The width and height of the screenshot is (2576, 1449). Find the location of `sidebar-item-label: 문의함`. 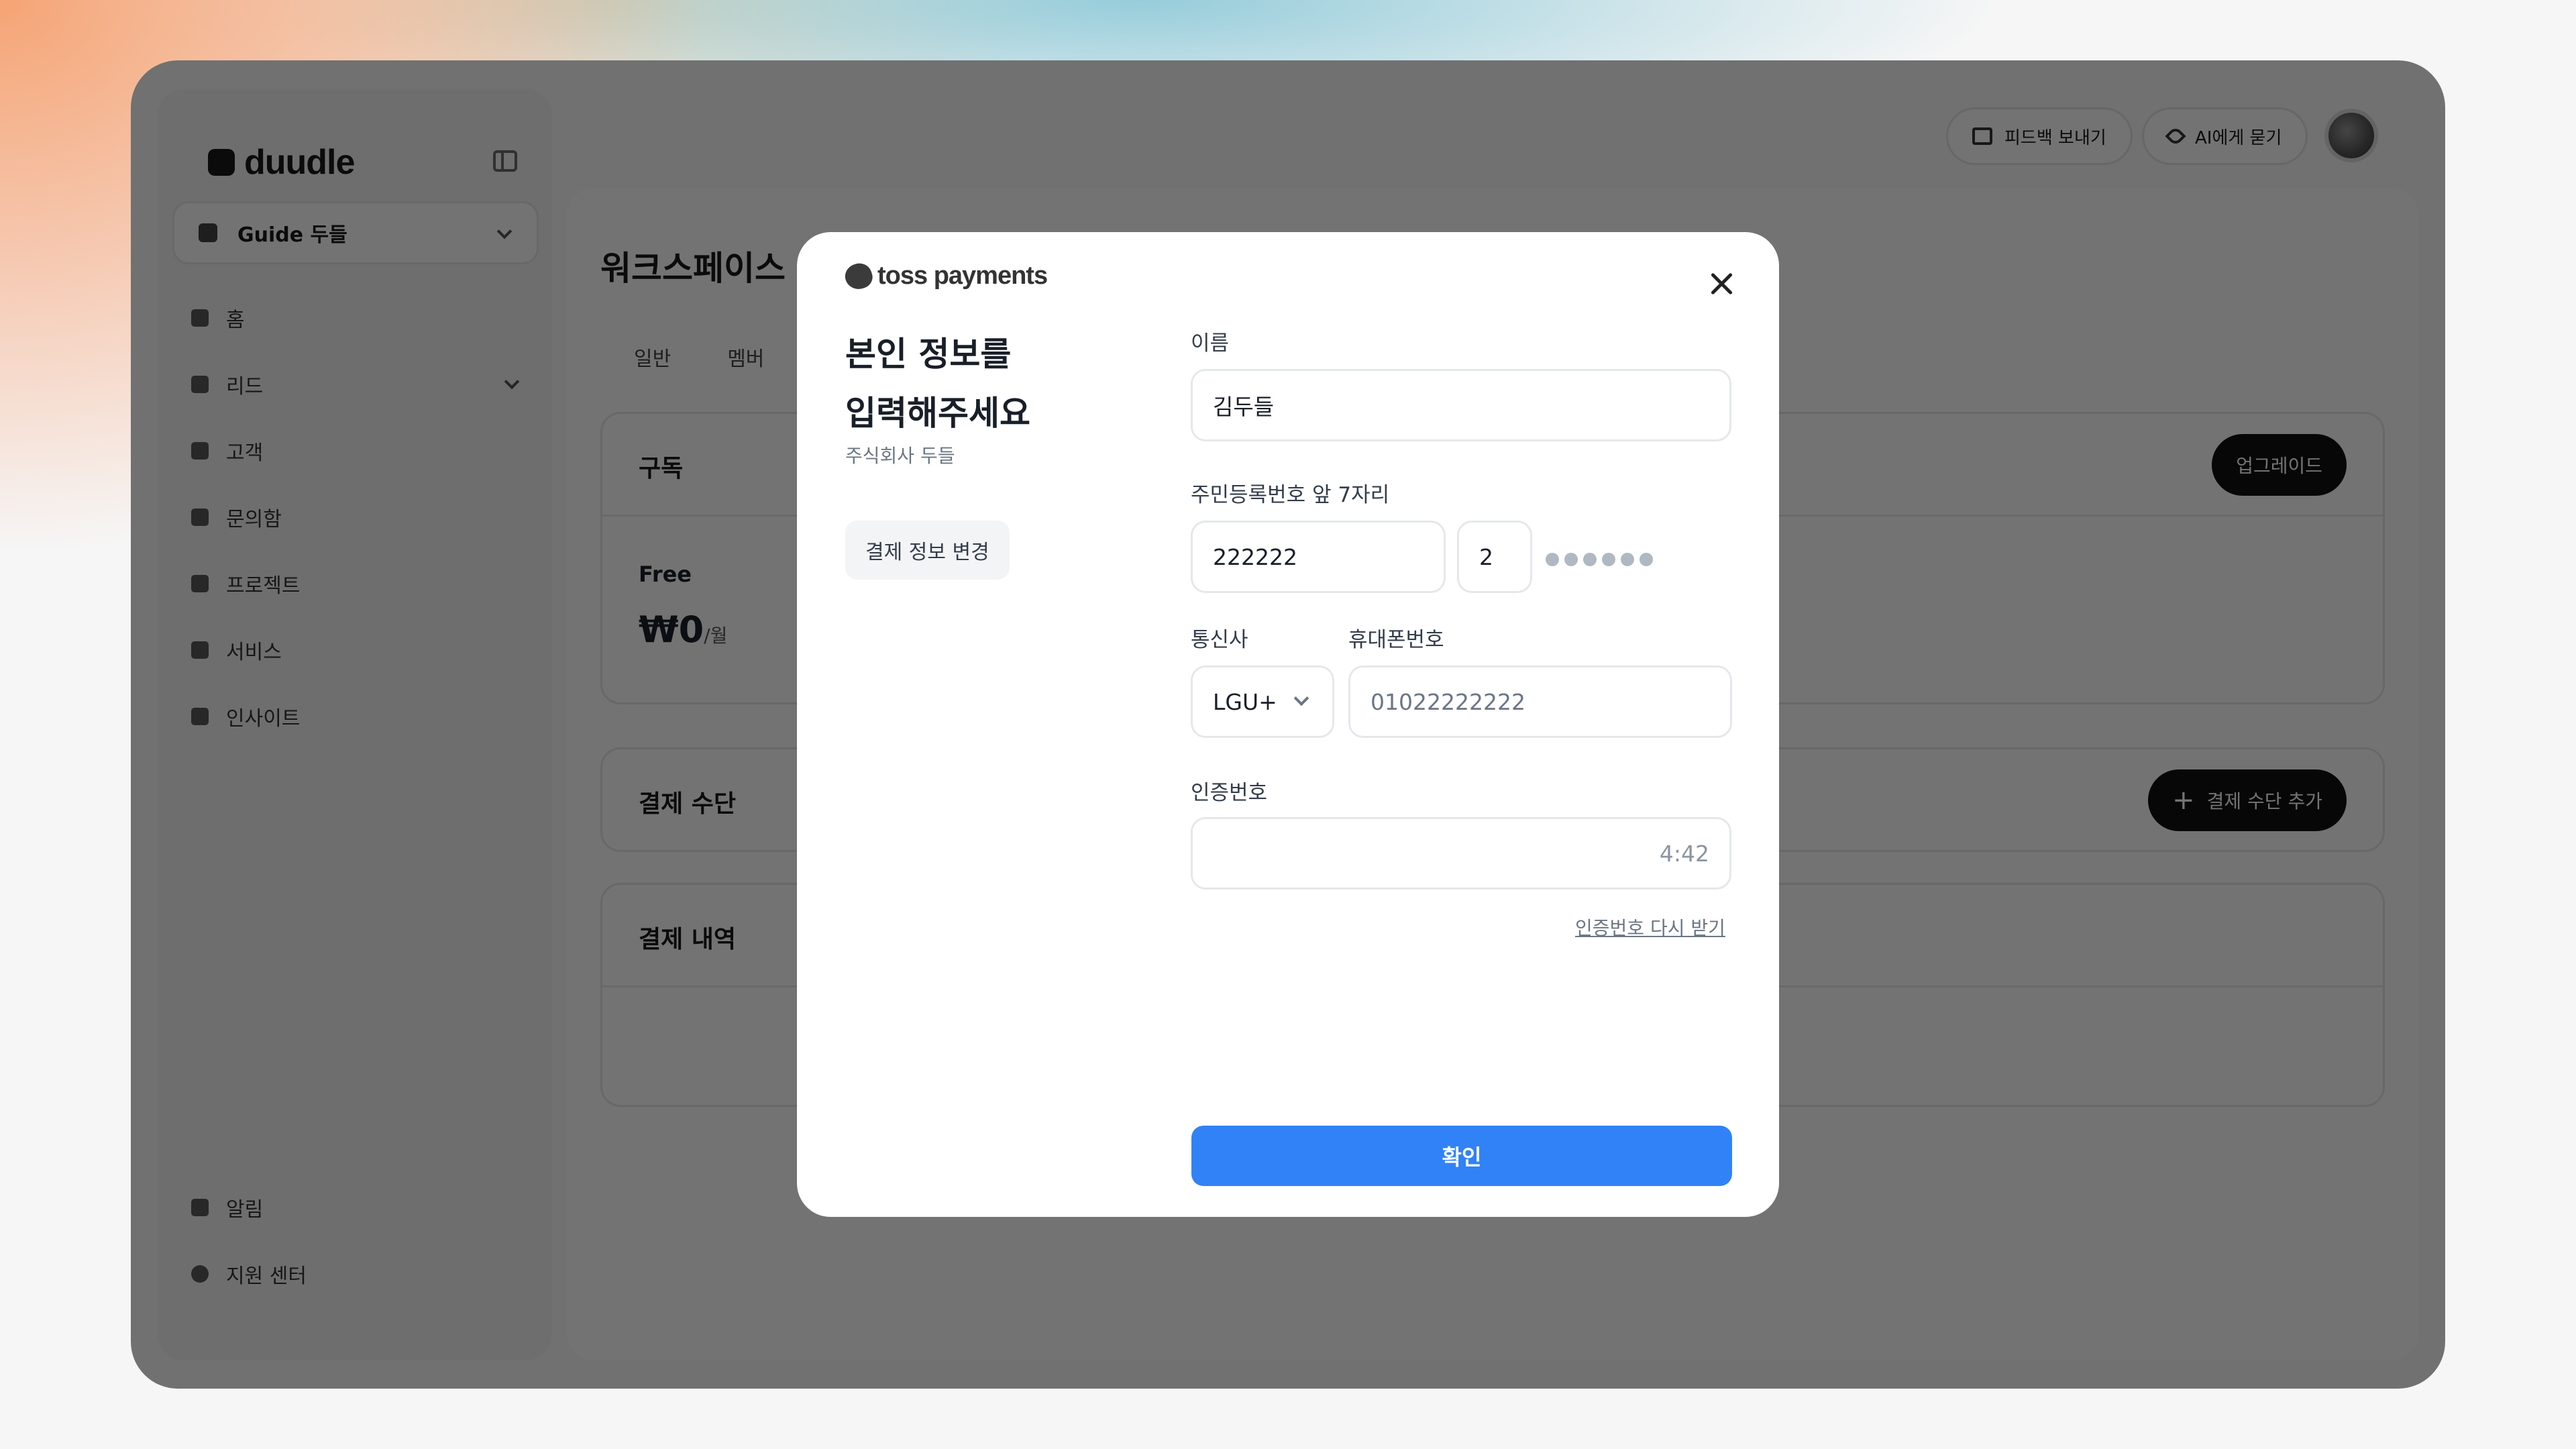

sidebar-item-label: 문의함 is located at coordinates (254, 519).